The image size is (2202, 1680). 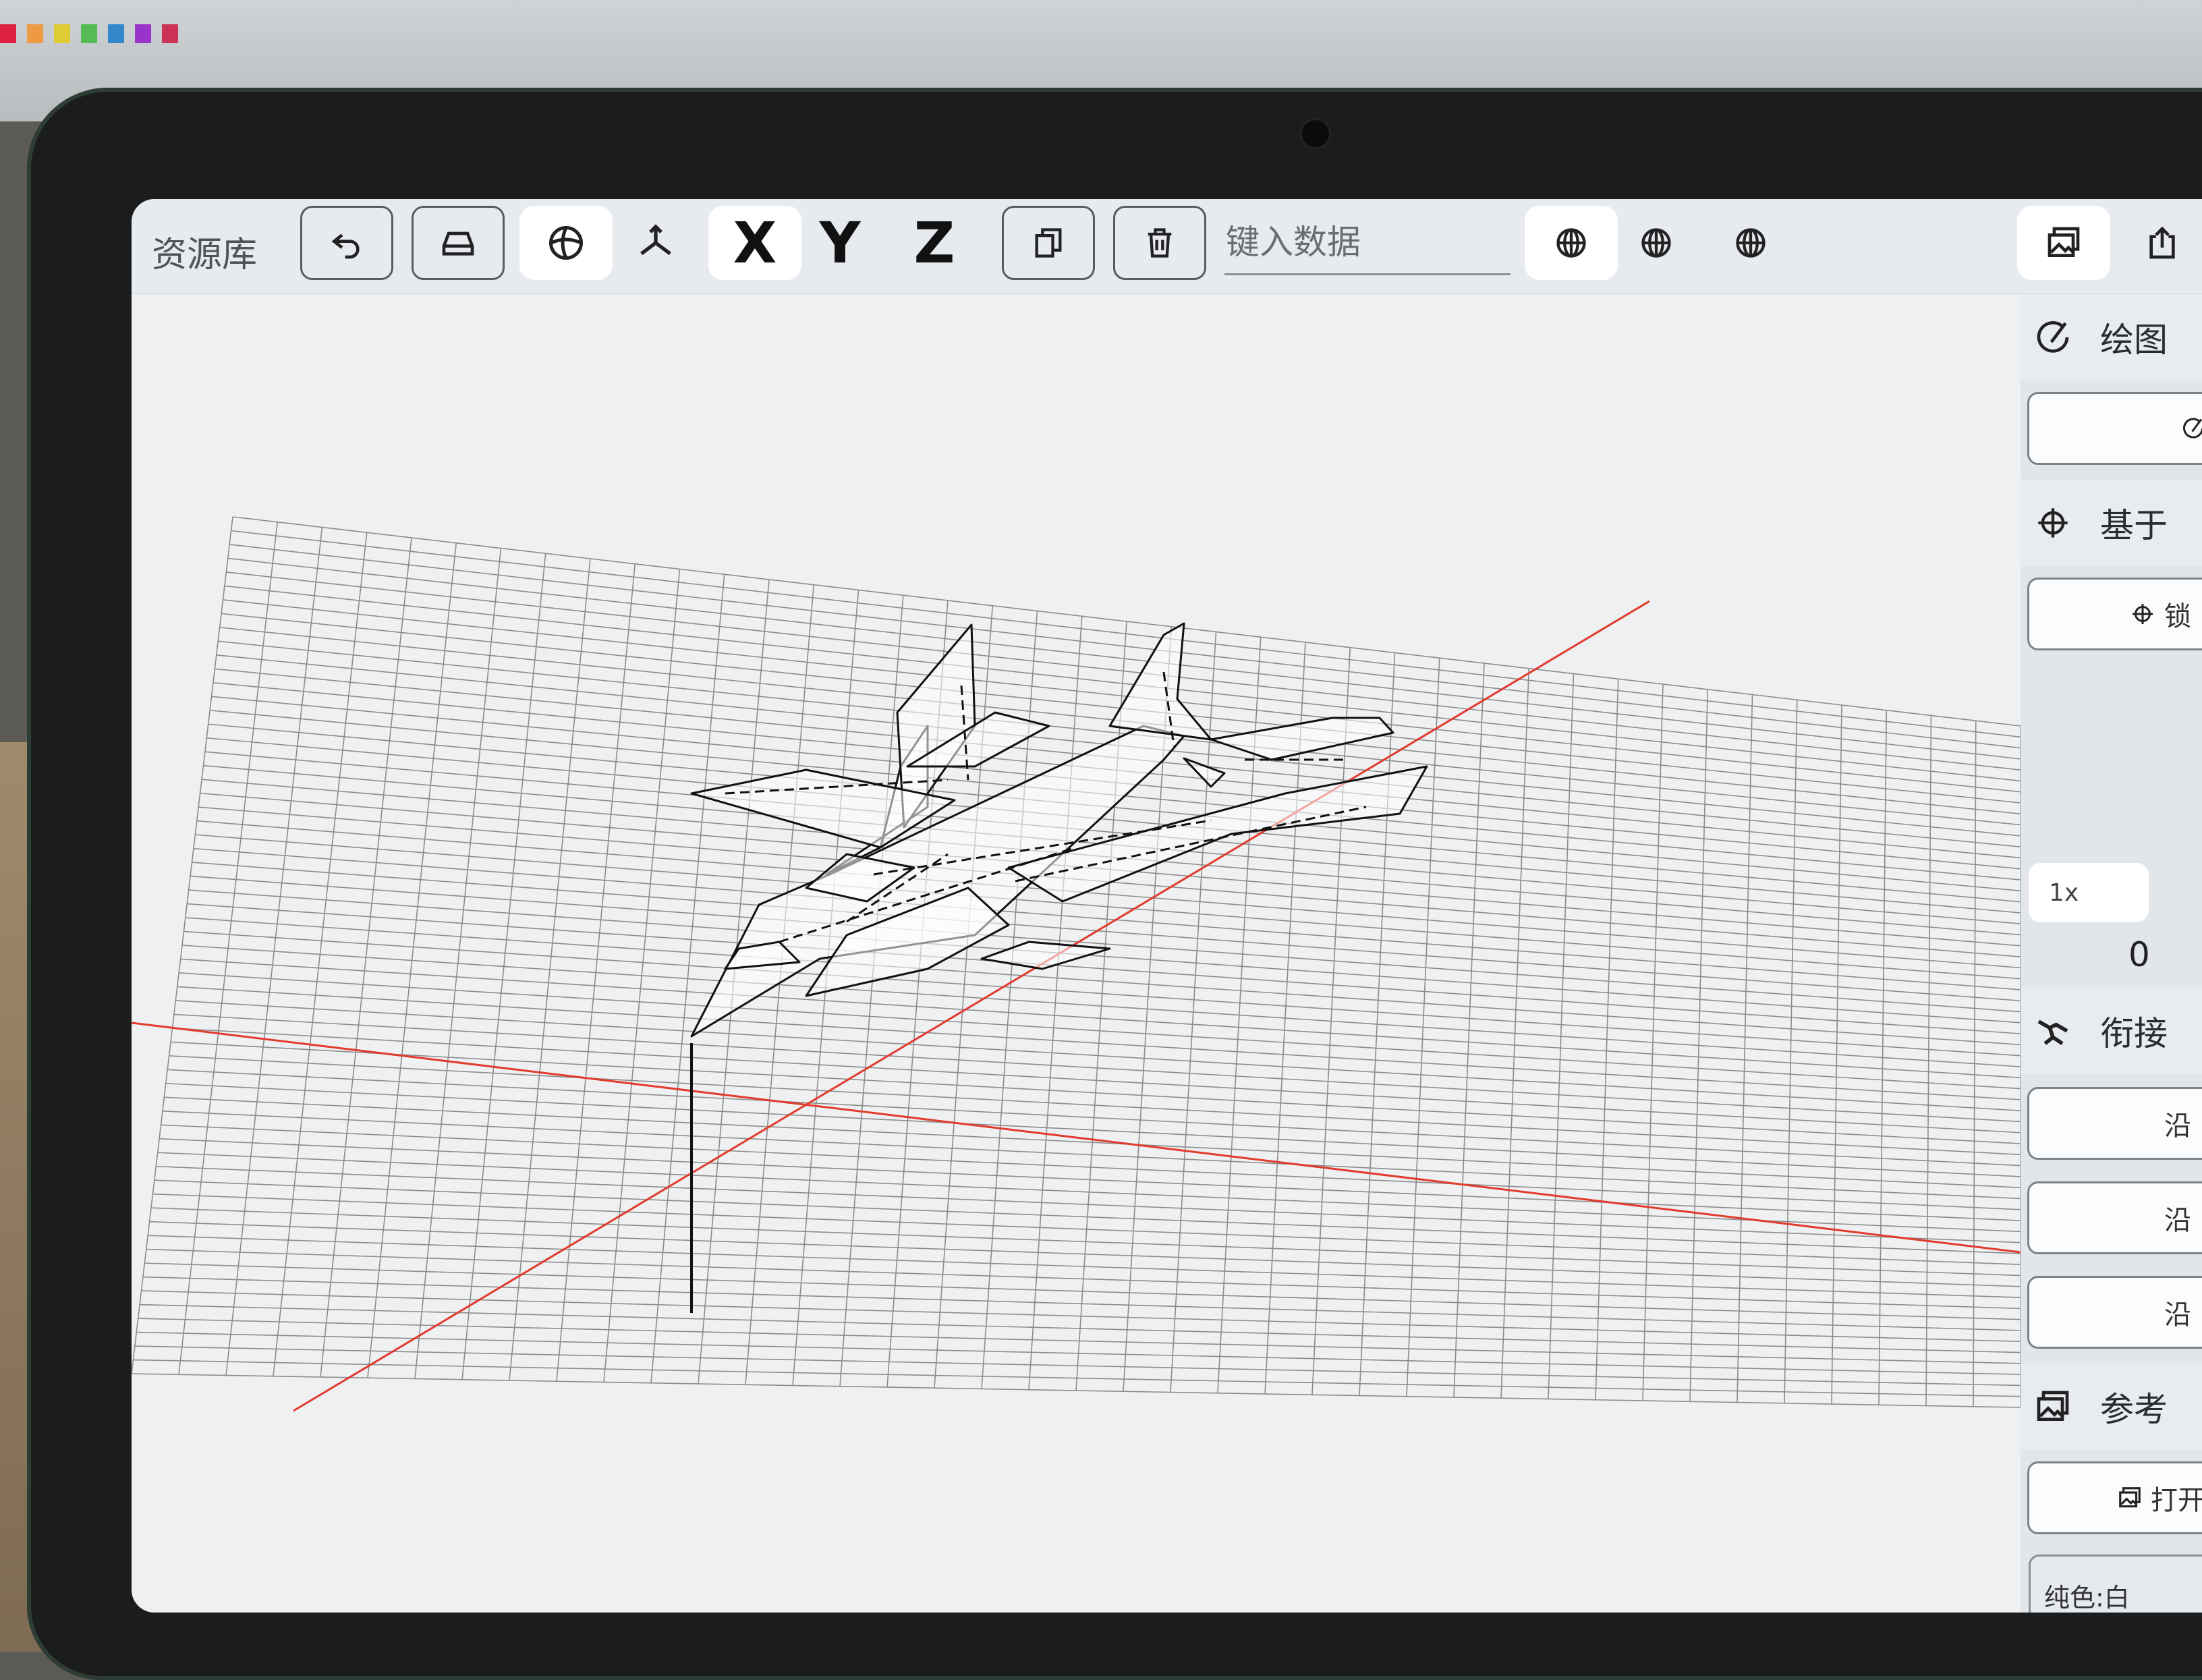 What do you see at coordinates (2111, 953) in the screenshot?
I see `right-panel: 绘图 基于 锁 1x 0 衔接 沿 沿 沿 参考 打开 纯色:白` at bounding box center [2111, 953].